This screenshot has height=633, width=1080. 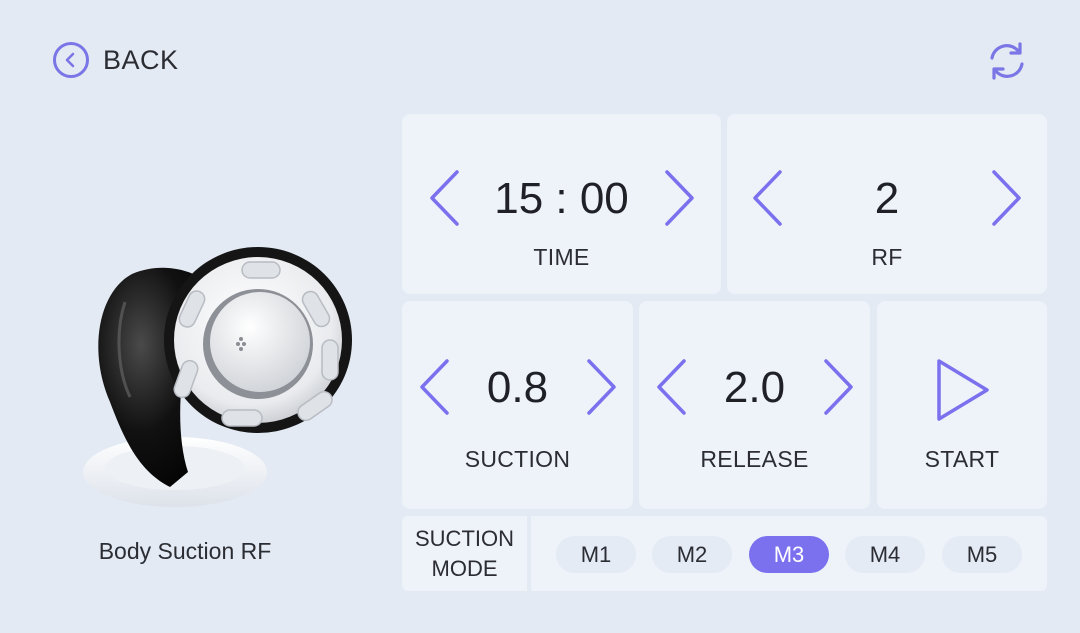 I want to click on mode-button-m2: M2, so click(x=692, y=554).